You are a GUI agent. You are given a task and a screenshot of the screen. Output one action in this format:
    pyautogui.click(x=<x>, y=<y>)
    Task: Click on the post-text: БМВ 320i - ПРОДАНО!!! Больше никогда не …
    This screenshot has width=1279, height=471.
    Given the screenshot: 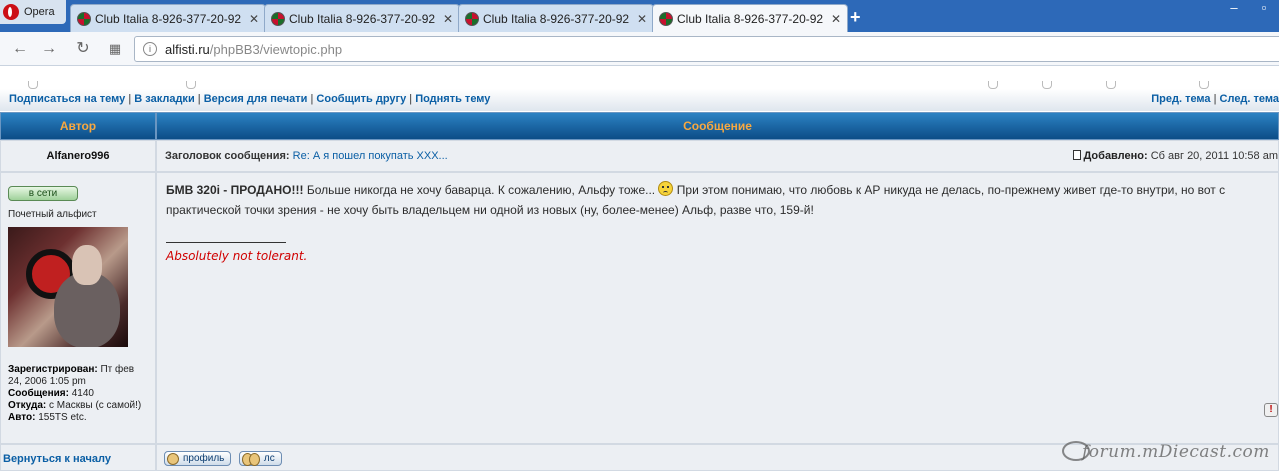 What is the action you would take?
    pyautogui.click(x=717, y=200)
    